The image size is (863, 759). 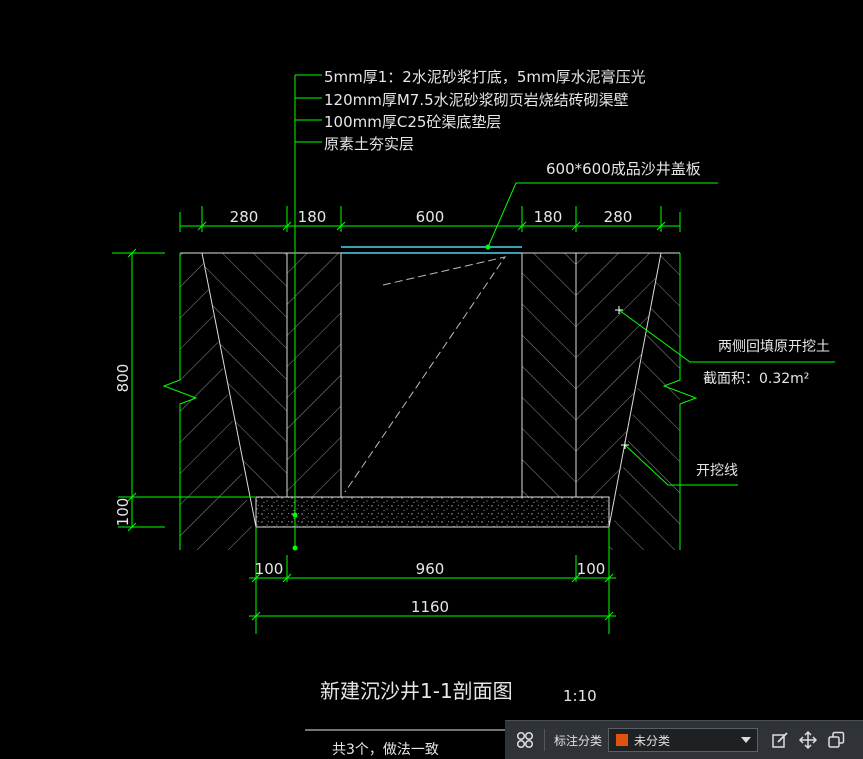 What do you see at coordinates (548, 217) in the screenshot?
I see `top-dim-4: 180` at bounding box center [548, 217].